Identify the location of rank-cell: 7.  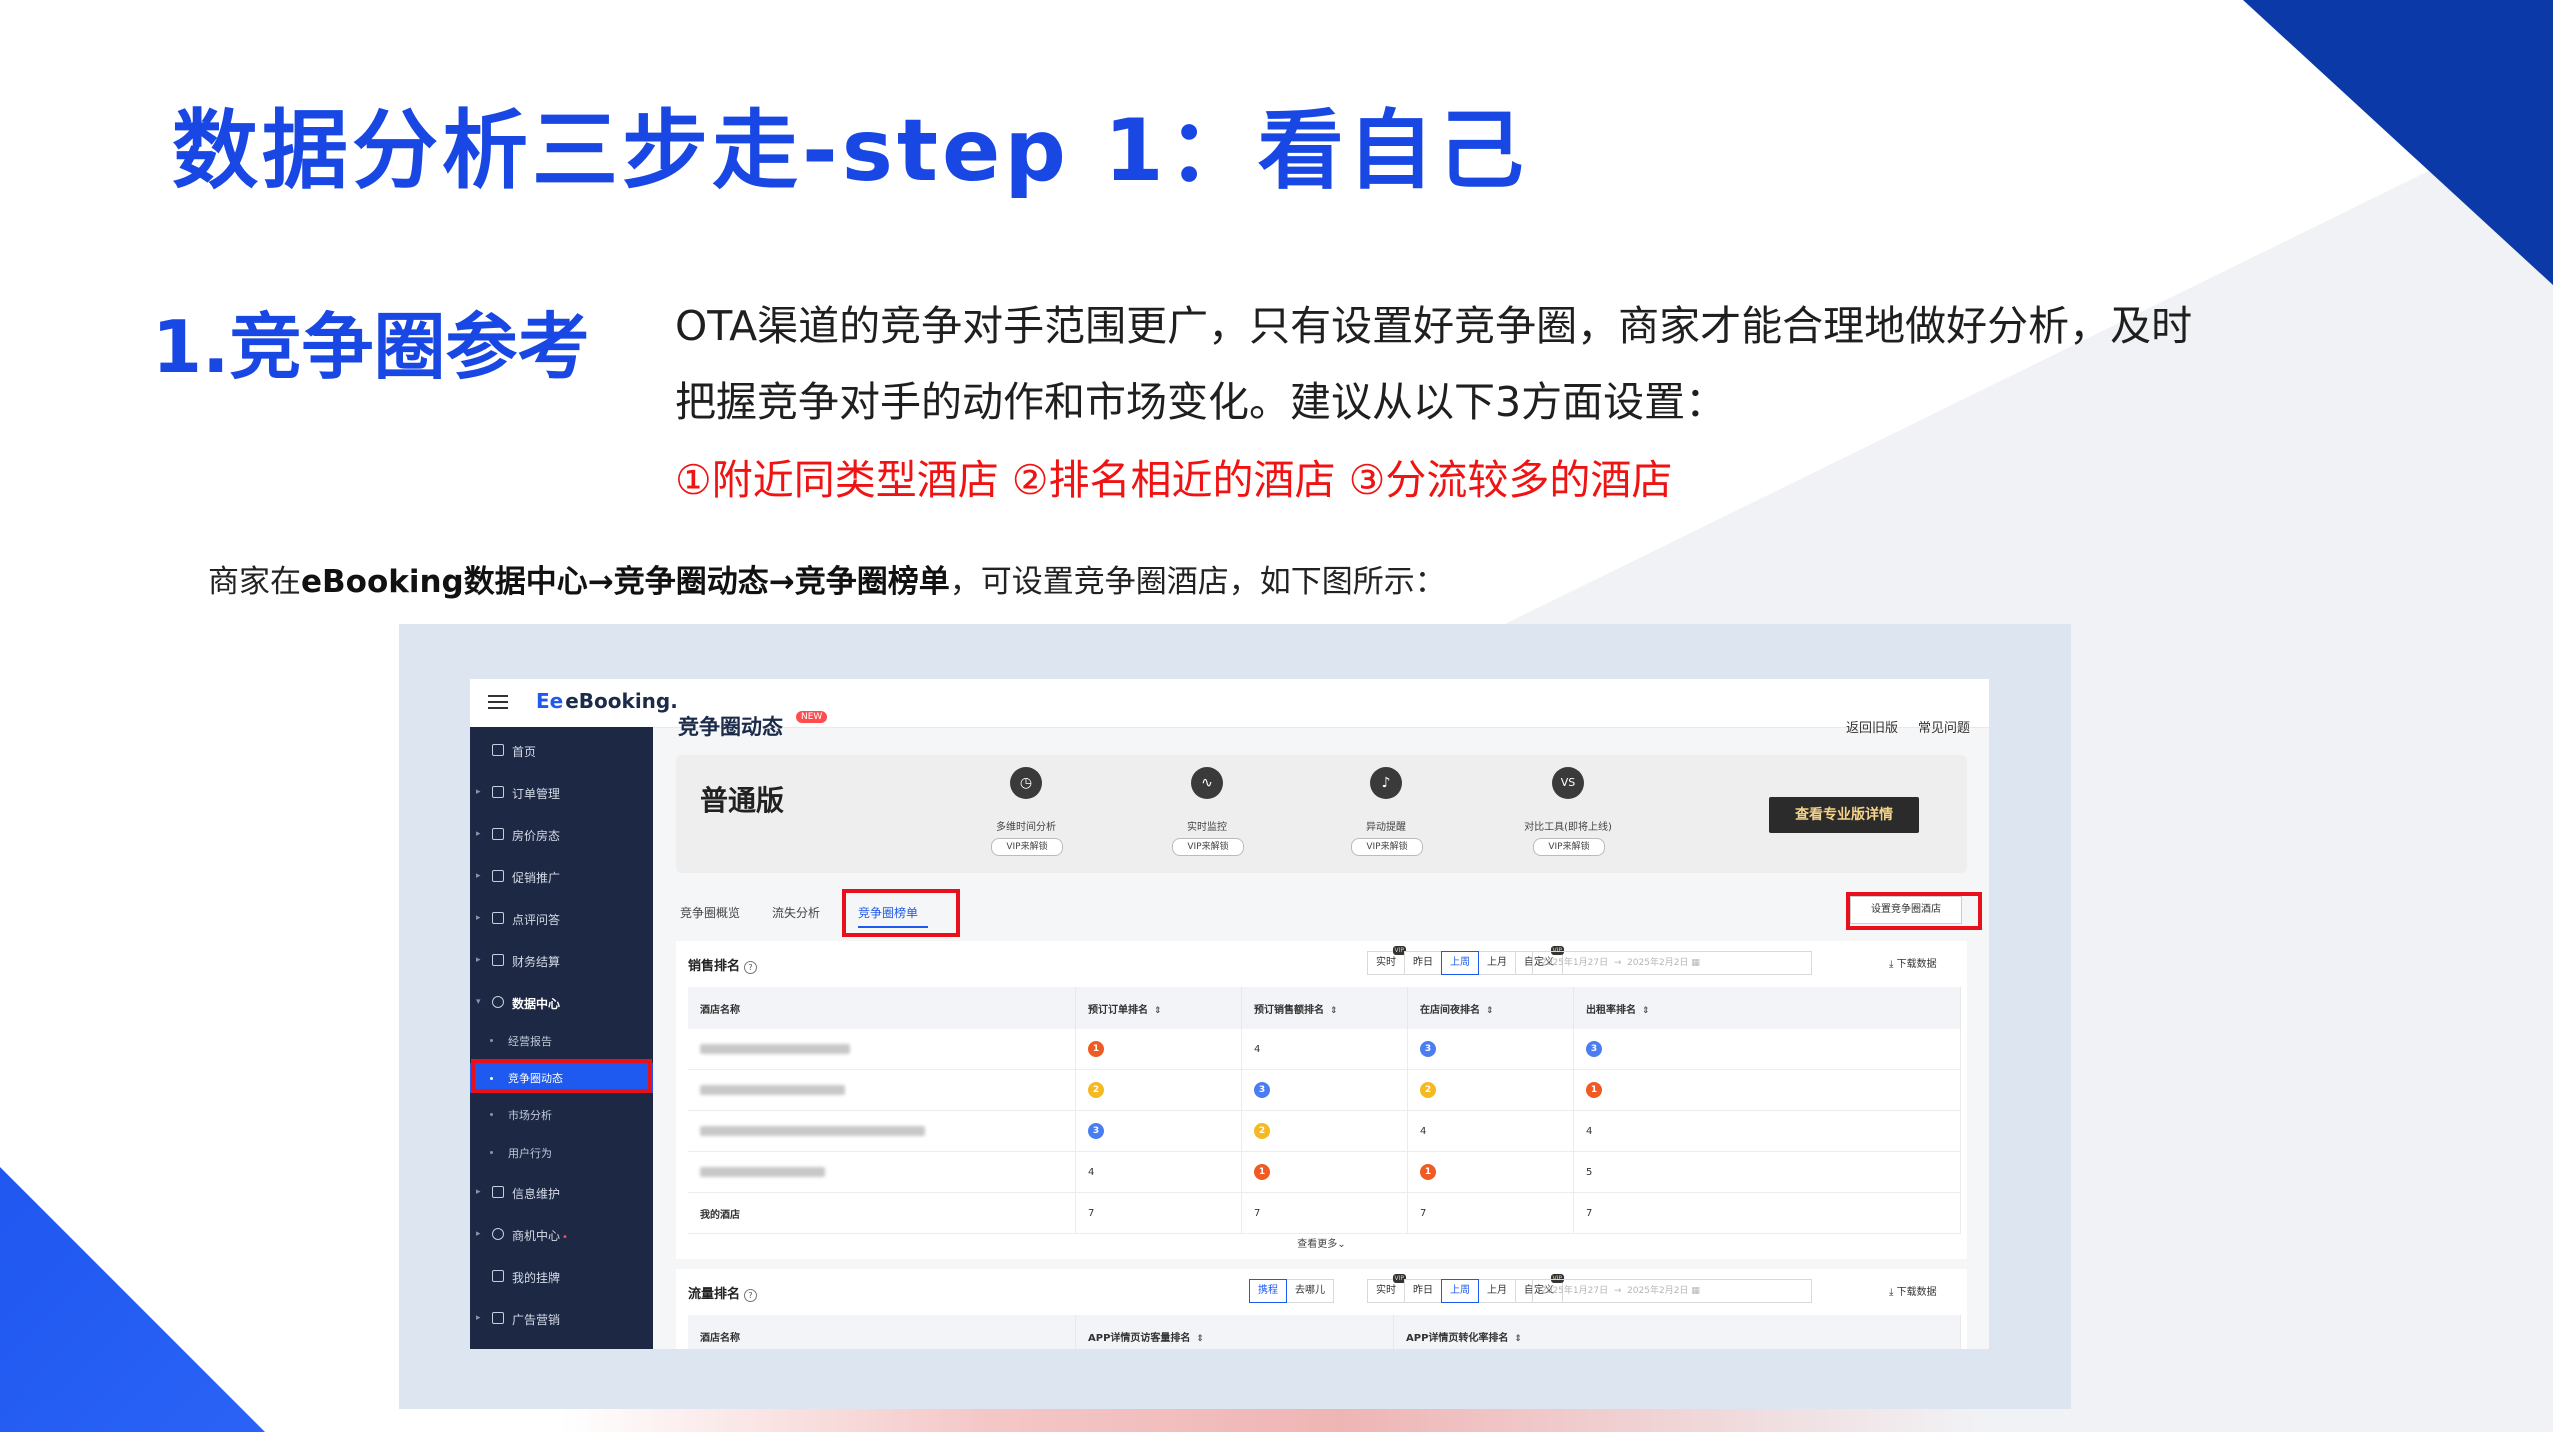
(1324, 1213).